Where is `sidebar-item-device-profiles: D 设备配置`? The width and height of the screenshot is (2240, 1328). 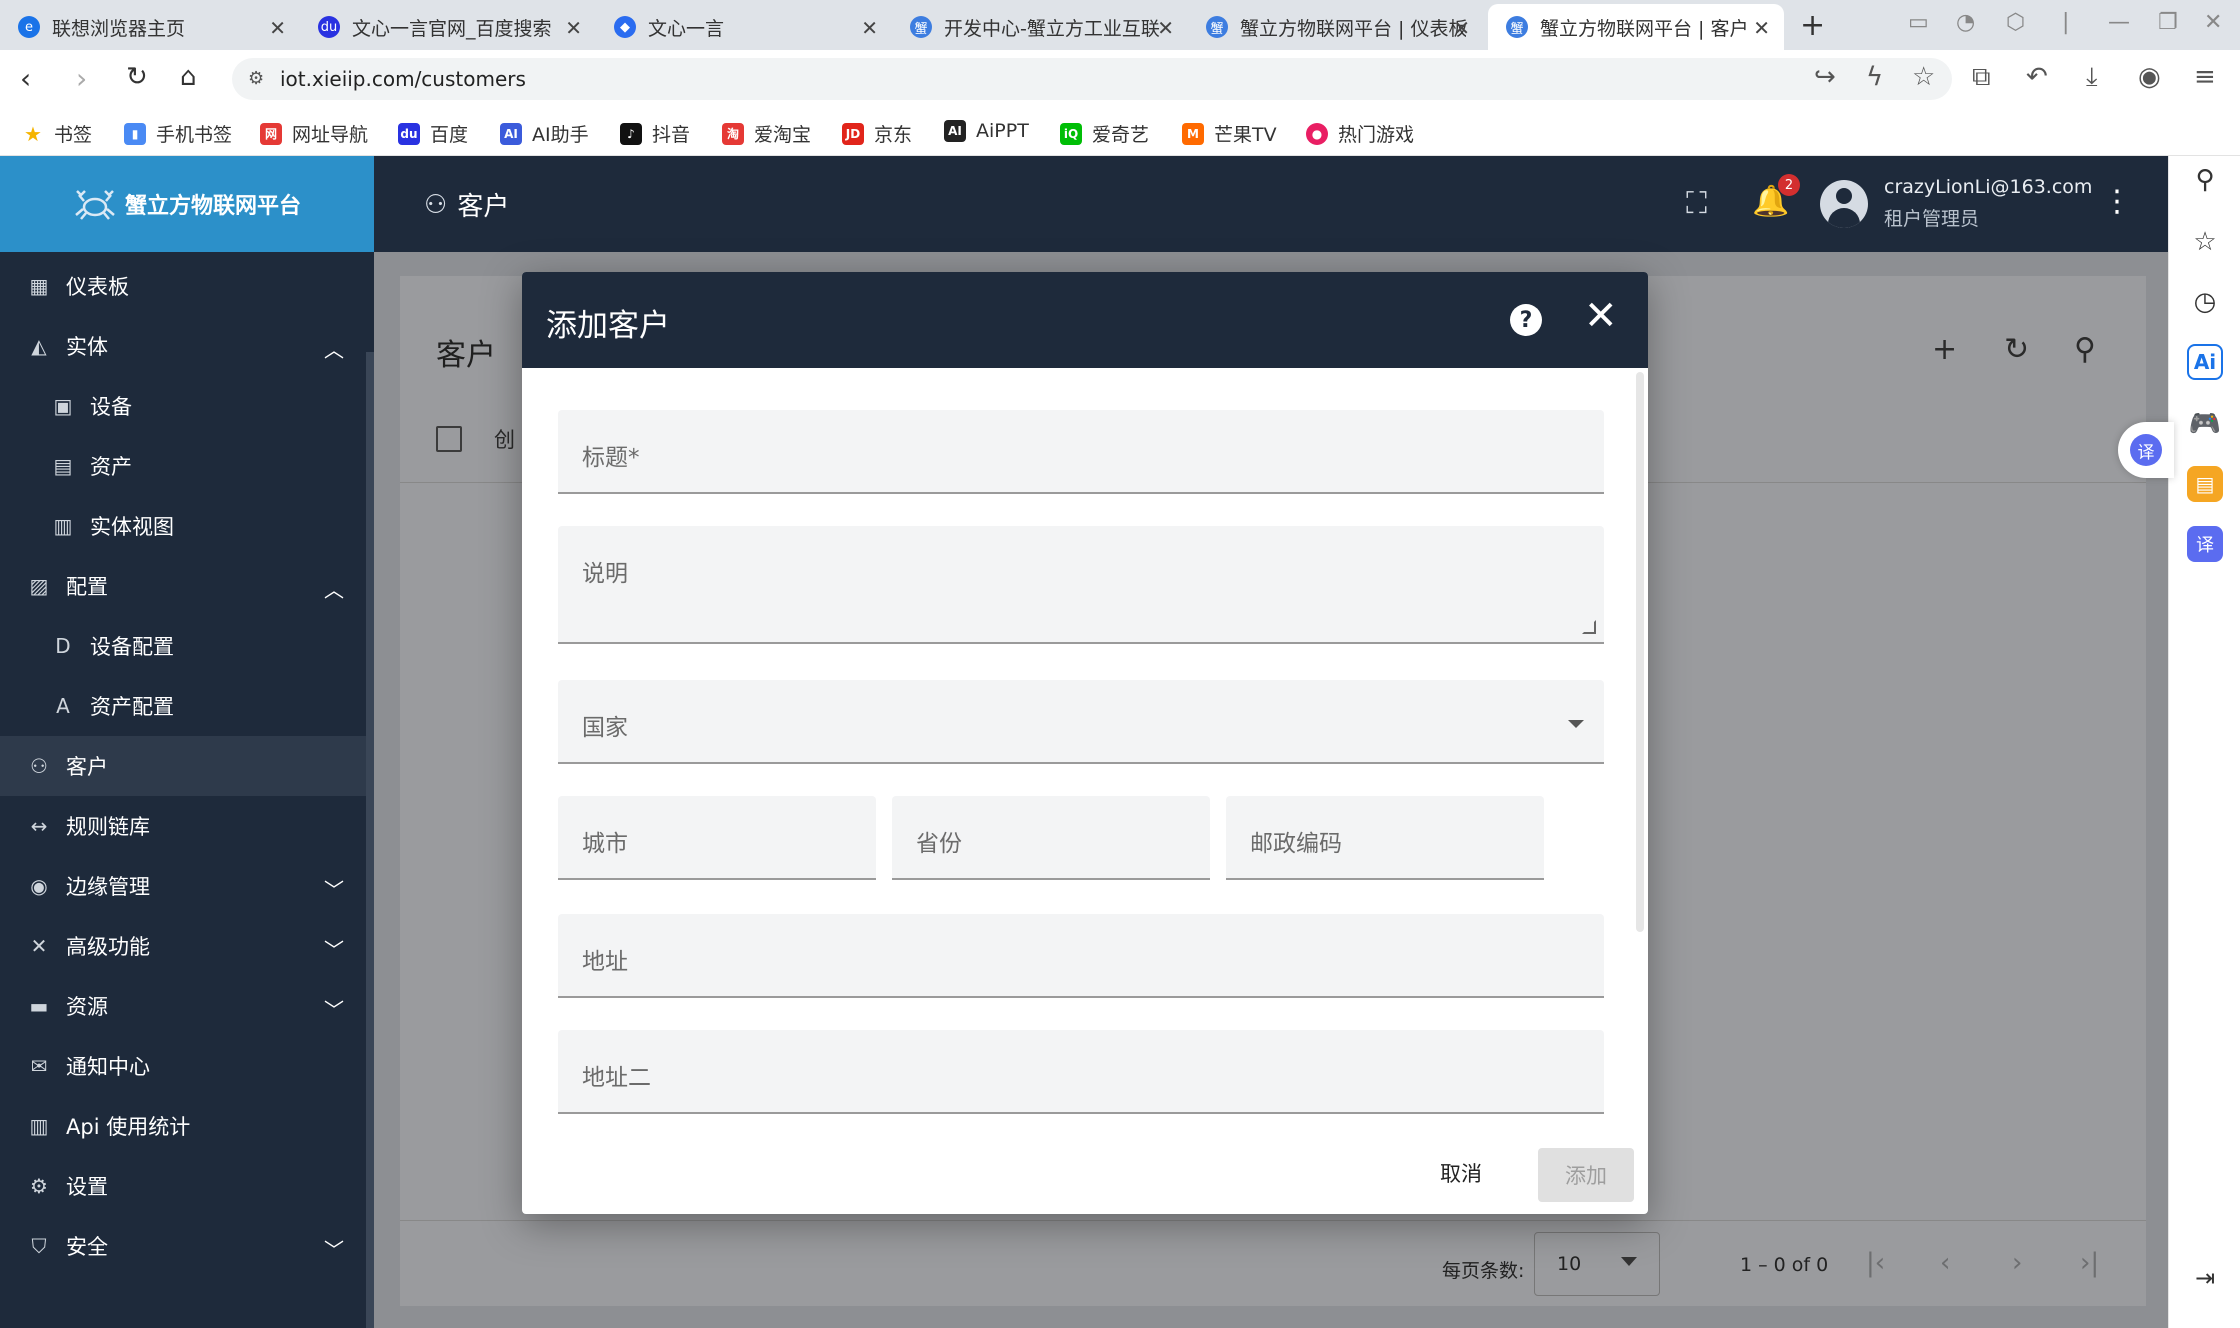
sidebar-item-device-profiles: D 设备配置 is located at coordinates (183, 646).